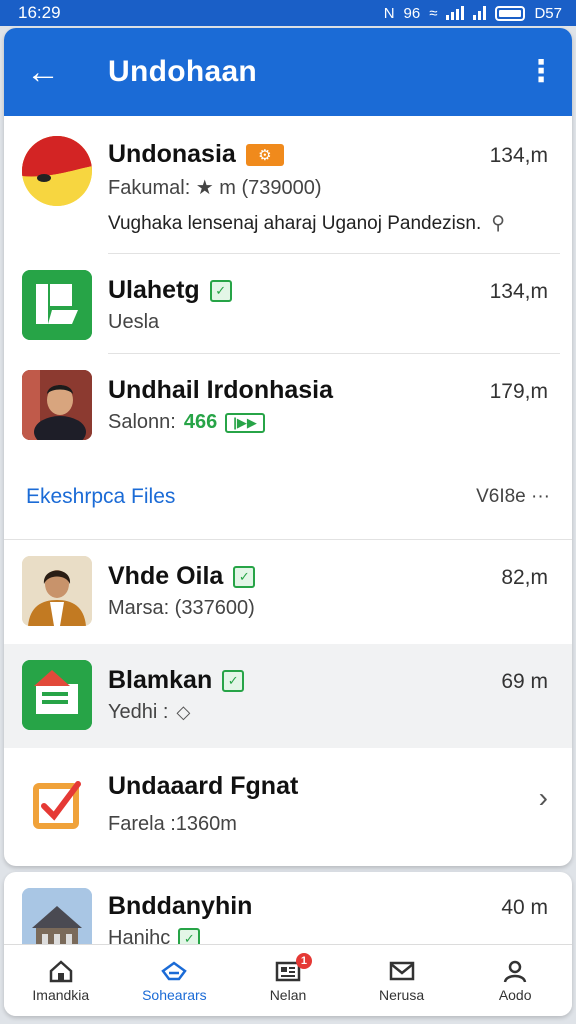 Image resolution: width=576 pixels, height=1024 pixels. I want to click on mail-icon, so click(401, 970).